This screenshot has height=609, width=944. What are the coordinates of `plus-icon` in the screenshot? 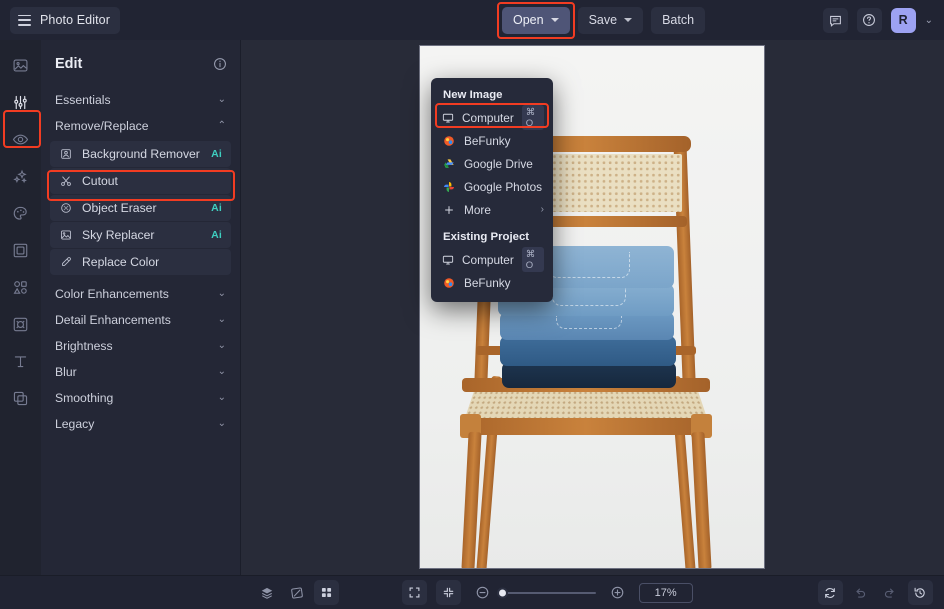 It's located at (449, 210).